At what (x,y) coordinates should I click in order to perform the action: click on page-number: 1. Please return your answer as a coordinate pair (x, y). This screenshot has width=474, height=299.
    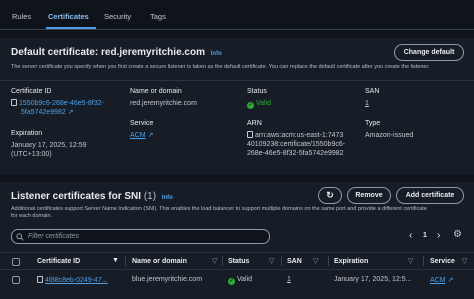
    Looking at the image, I should click on (425, 235).